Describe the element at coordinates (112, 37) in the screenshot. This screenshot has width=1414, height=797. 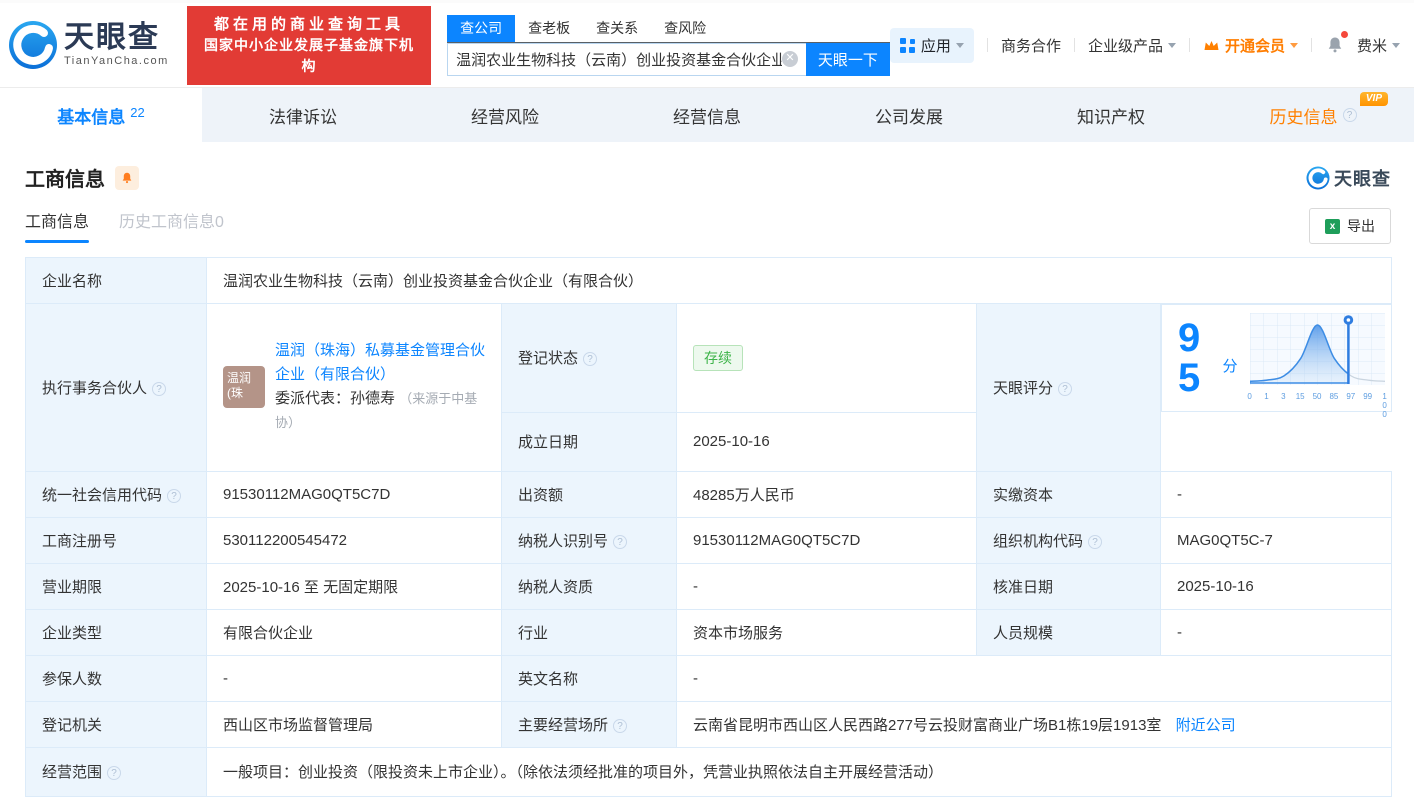
I see `logo-title: 天眼查` at that location.